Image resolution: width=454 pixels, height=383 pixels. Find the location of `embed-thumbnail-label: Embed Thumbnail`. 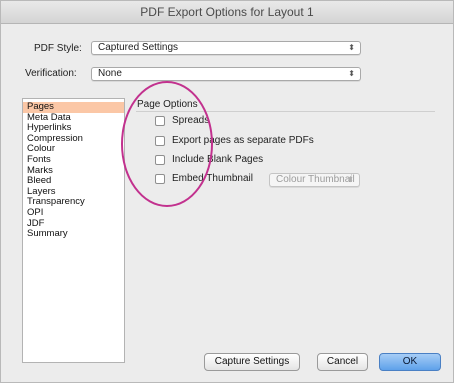

embed-thumbnail-label: Embed Thumbnail is located at coordinates (212, 178).